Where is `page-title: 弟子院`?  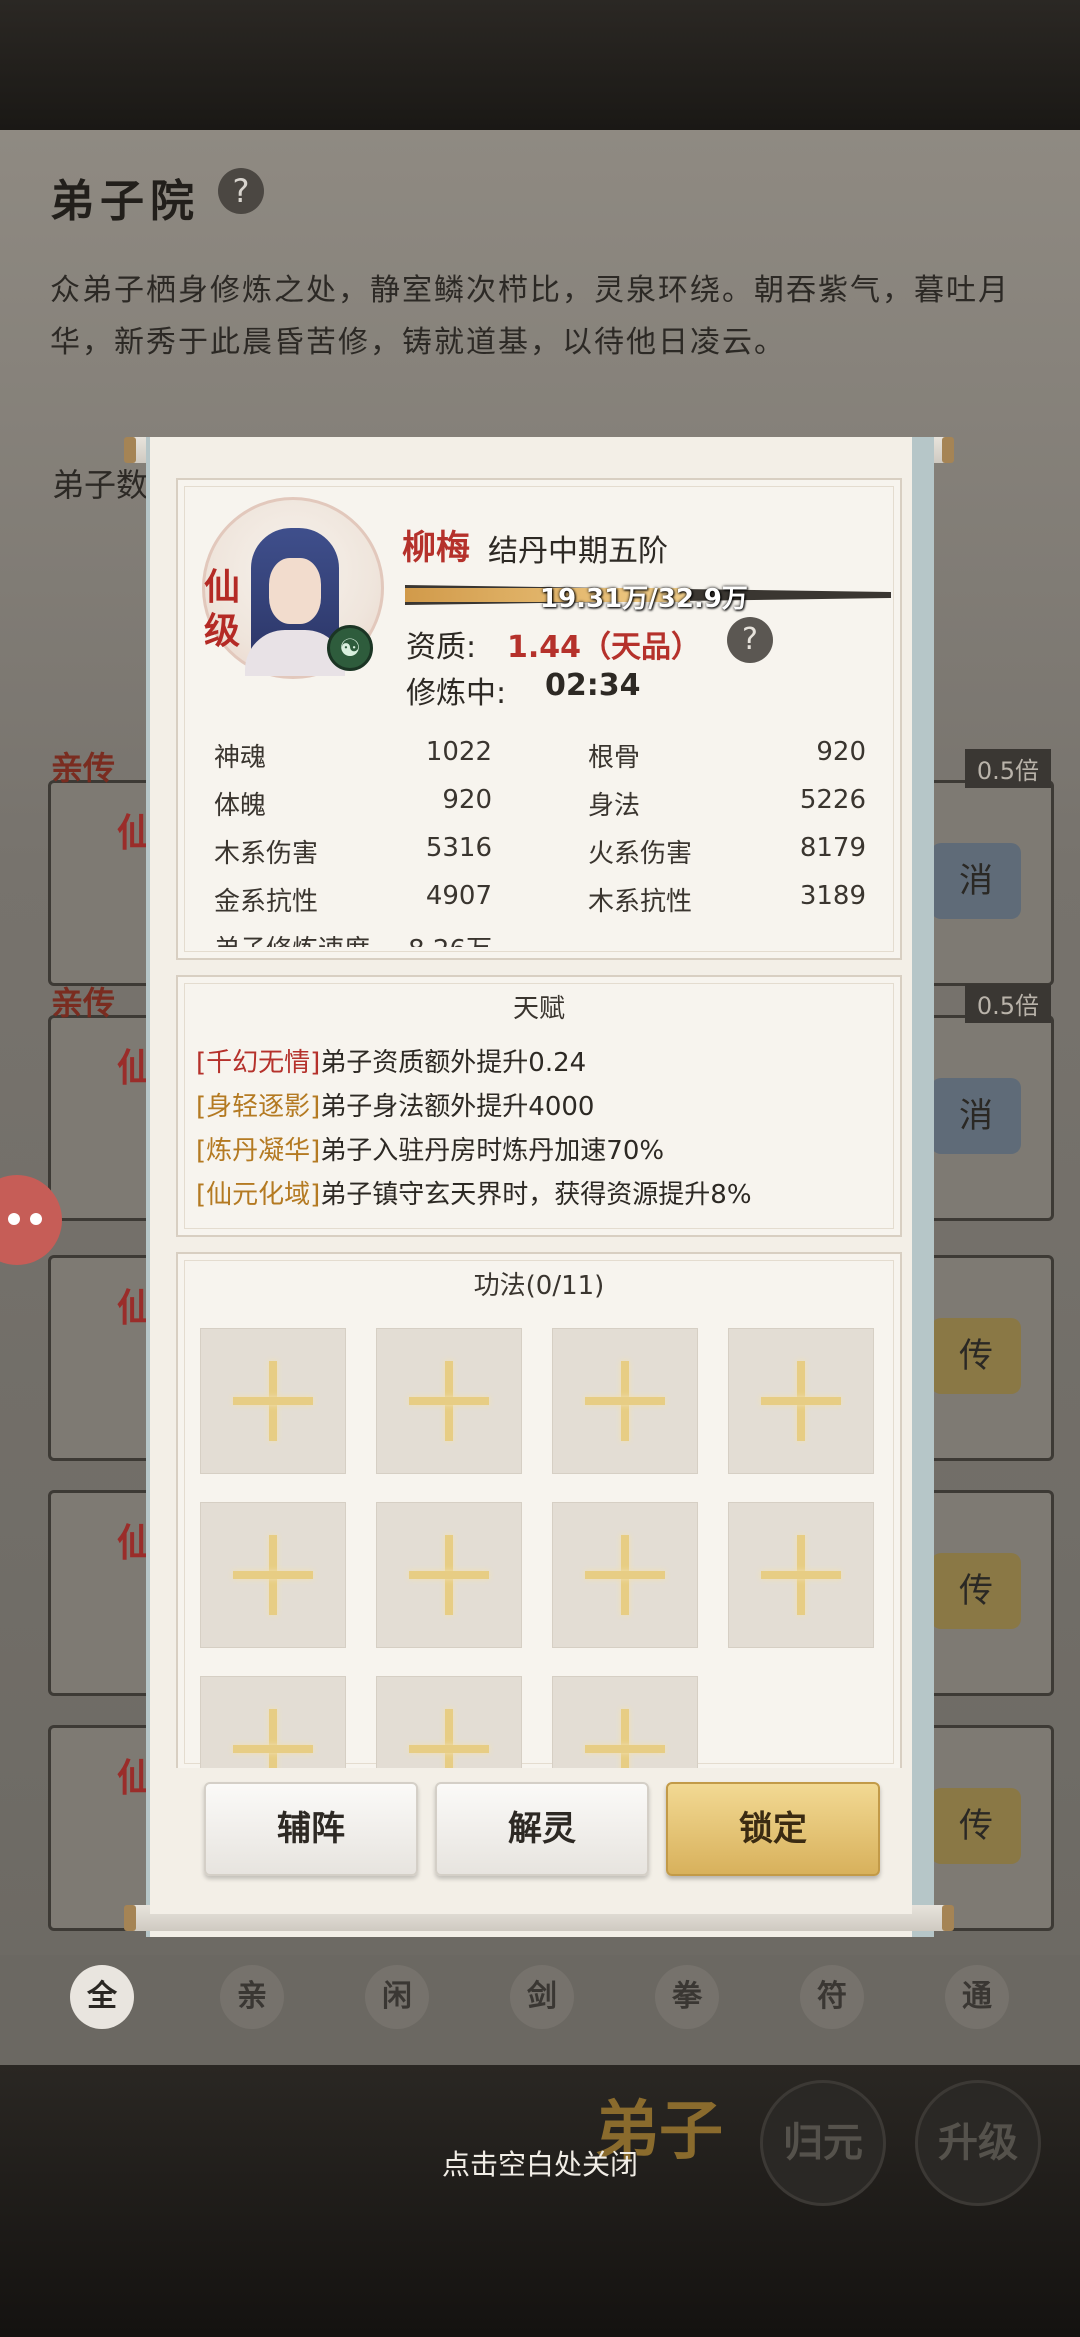
page-title: 弟子院 is located at coordinates (125, 201).